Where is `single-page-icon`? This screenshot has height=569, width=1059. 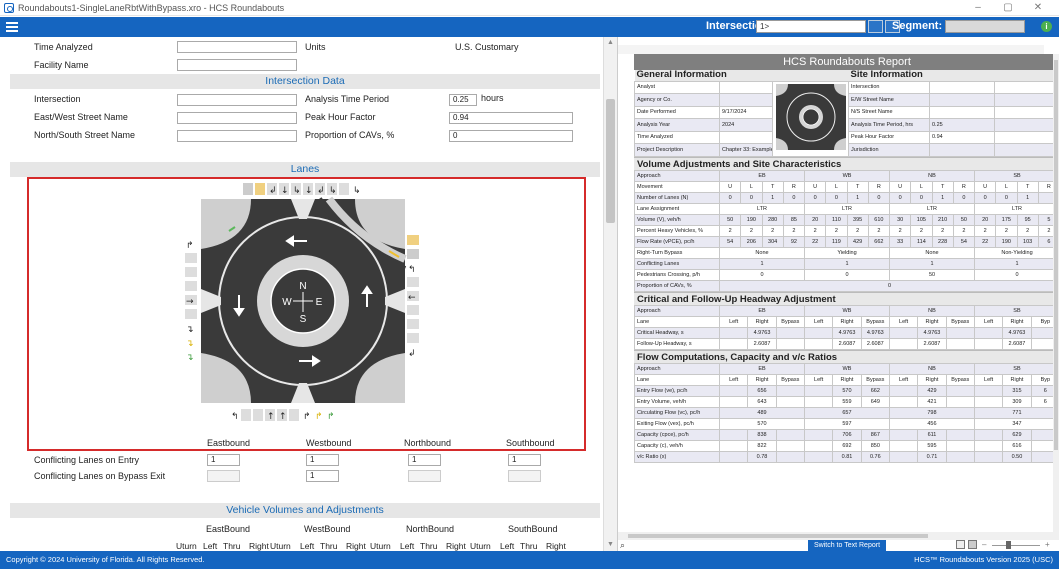
single-page-icon is located at coordinates (960, 544).